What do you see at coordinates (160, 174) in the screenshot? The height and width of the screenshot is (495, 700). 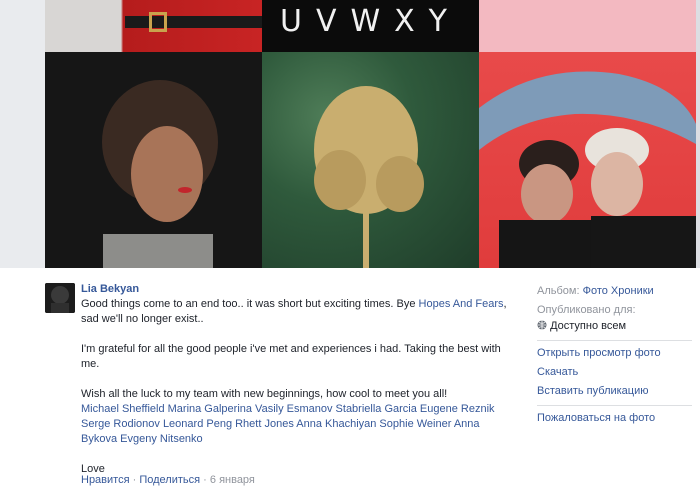 I see `woman-portrait-shape` at bounding box center [160, 174].